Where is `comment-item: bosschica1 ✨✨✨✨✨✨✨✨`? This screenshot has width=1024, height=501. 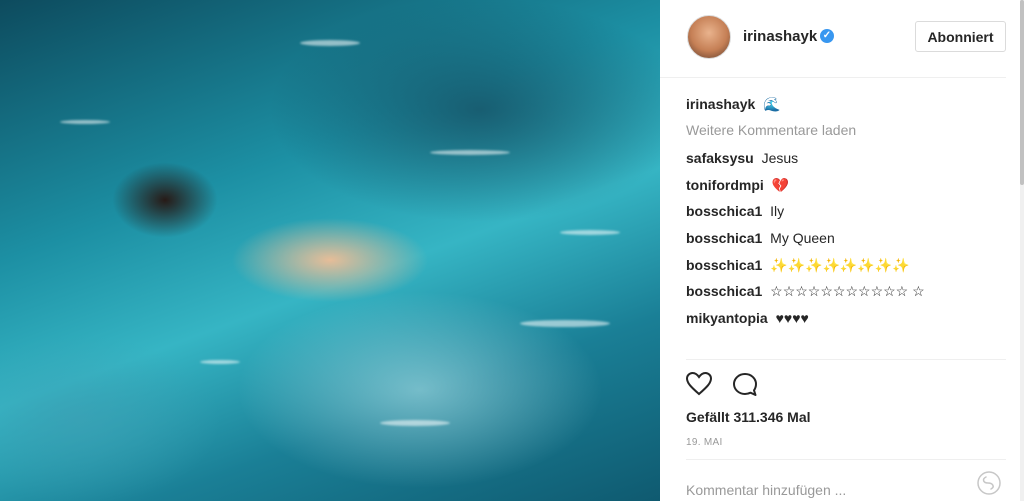 comment-item: bosschica1 ✨✨✨✨✨✨✨✨ is located at coordinates (846, 265).